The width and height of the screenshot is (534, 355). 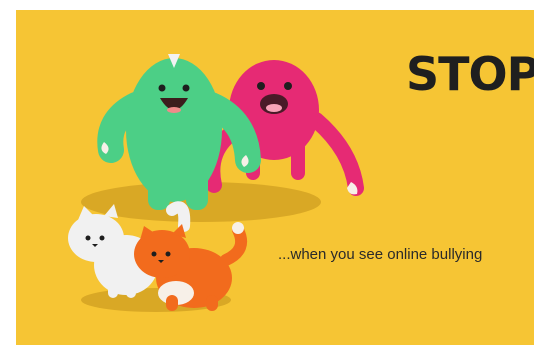 I want to click on stop-title: STOP, so click(x=470, y=74).